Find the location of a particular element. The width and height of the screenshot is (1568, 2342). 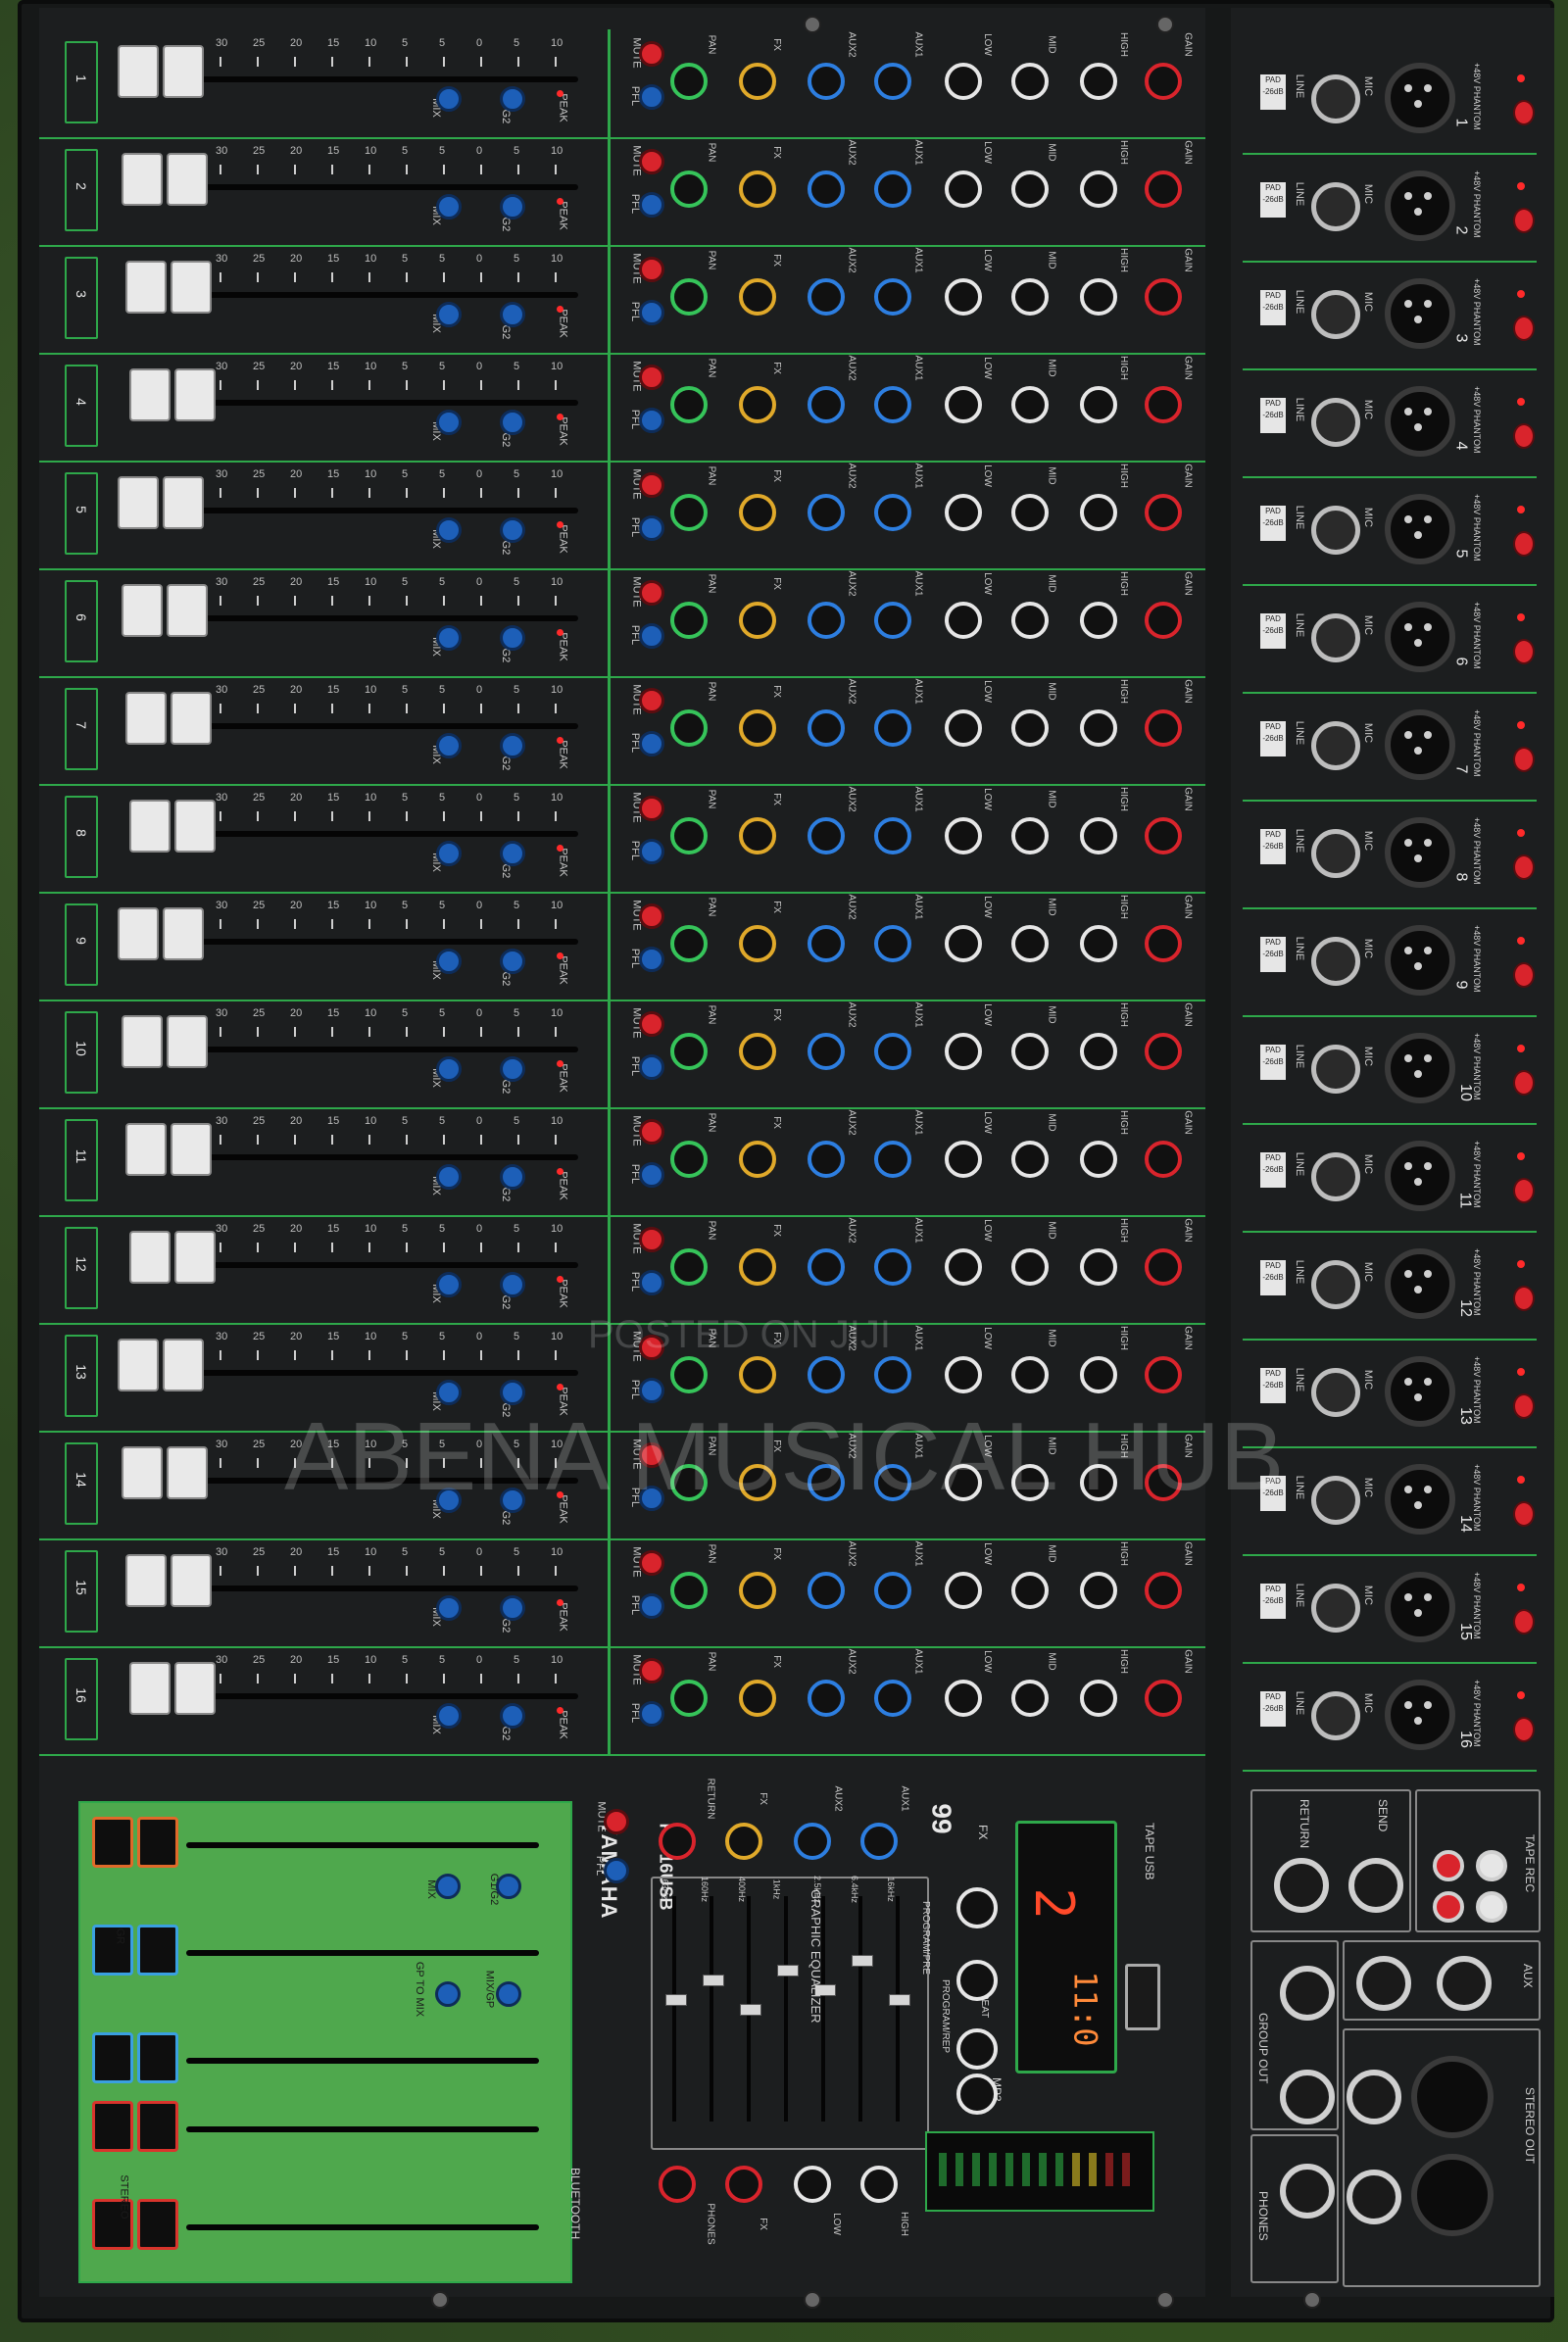

phones-level-knob is located at coordinates (677, 2184).